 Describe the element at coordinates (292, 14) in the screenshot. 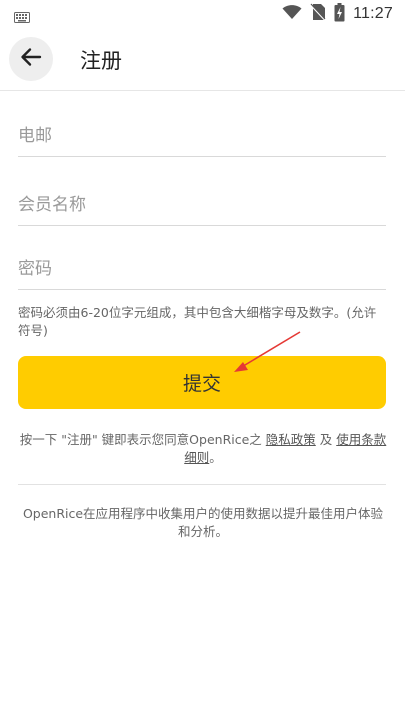

I see `wifi-icon` at that location.